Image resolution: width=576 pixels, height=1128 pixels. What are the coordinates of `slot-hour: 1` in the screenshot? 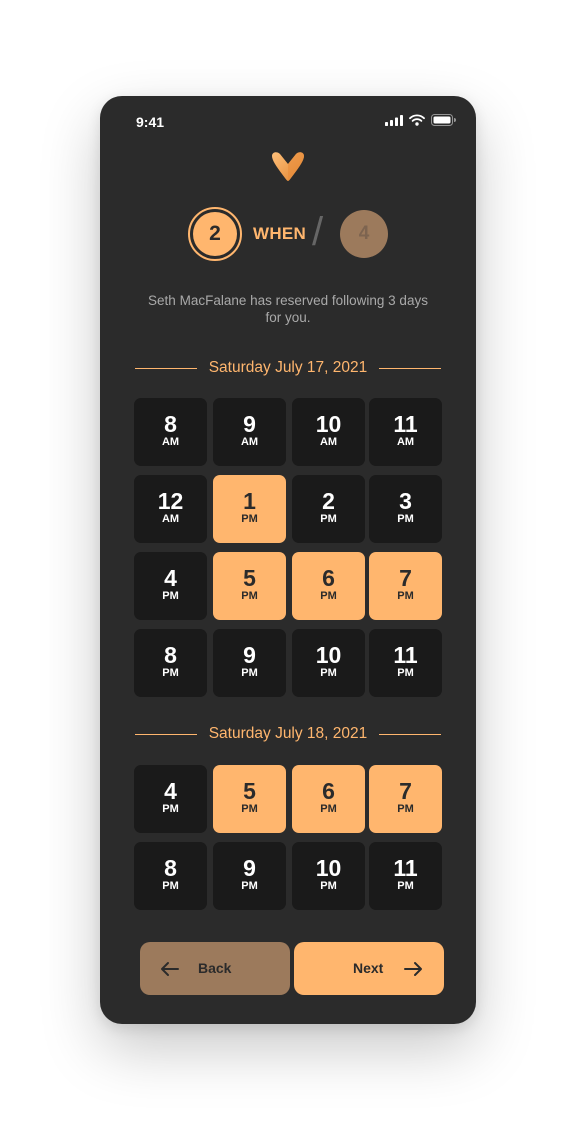 It's located at (249, 501).